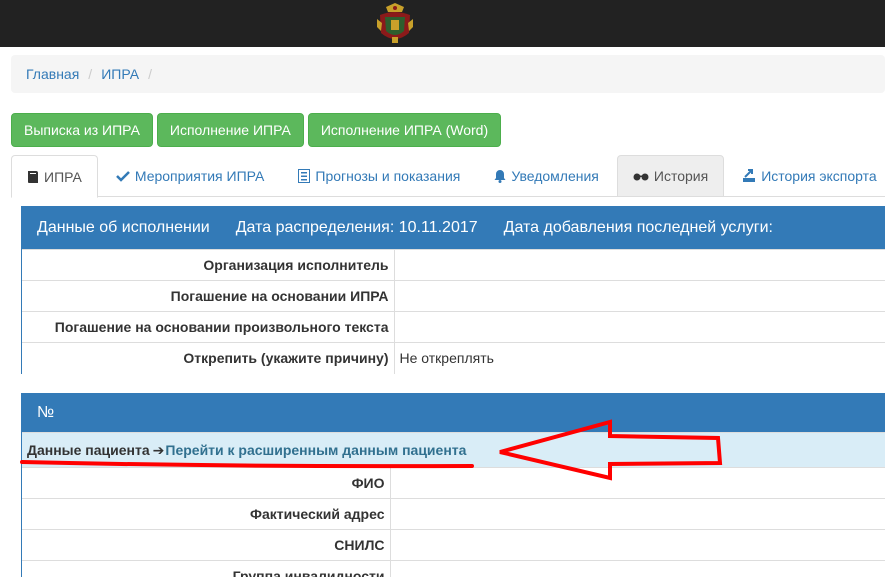  I want to click on last-service-date-label: Дата добавления последней услуги:, so click(638, 227).